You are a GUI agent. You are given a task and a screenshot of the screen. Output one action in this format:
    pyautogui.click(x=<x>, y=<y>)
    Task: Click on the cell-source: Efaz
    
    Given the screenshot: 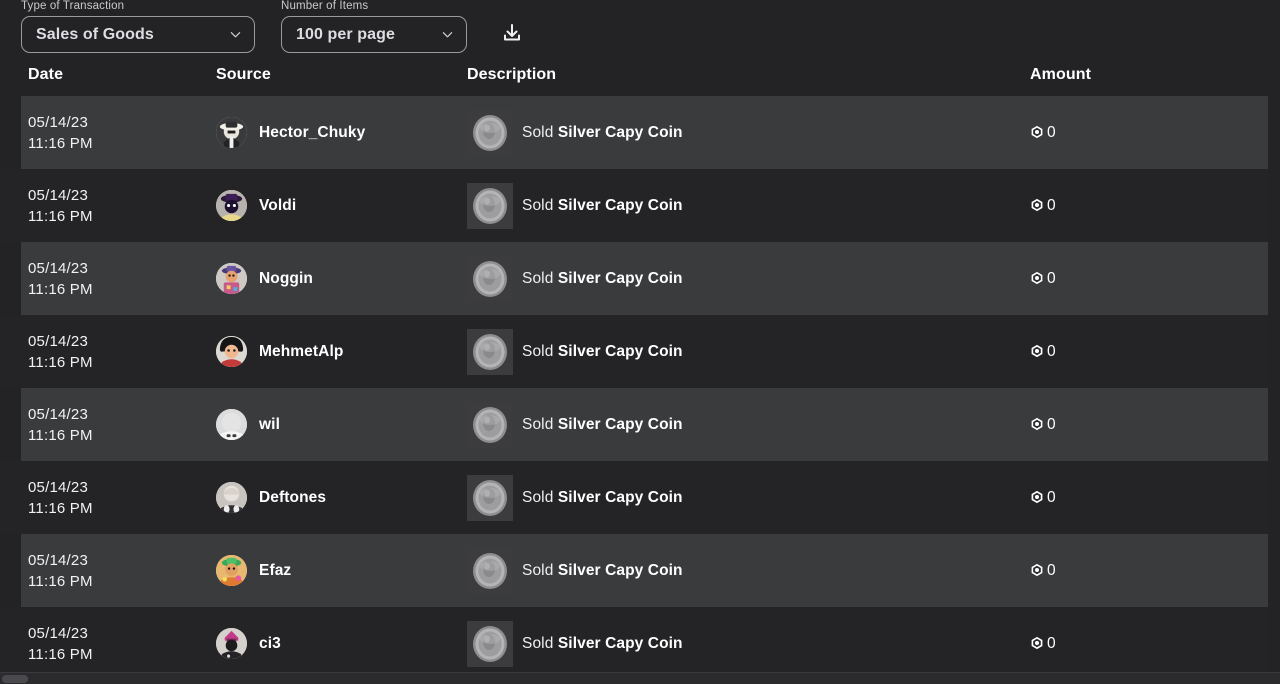 What is the action you would take?
    pyautogui.click(x=338, y=570)
    